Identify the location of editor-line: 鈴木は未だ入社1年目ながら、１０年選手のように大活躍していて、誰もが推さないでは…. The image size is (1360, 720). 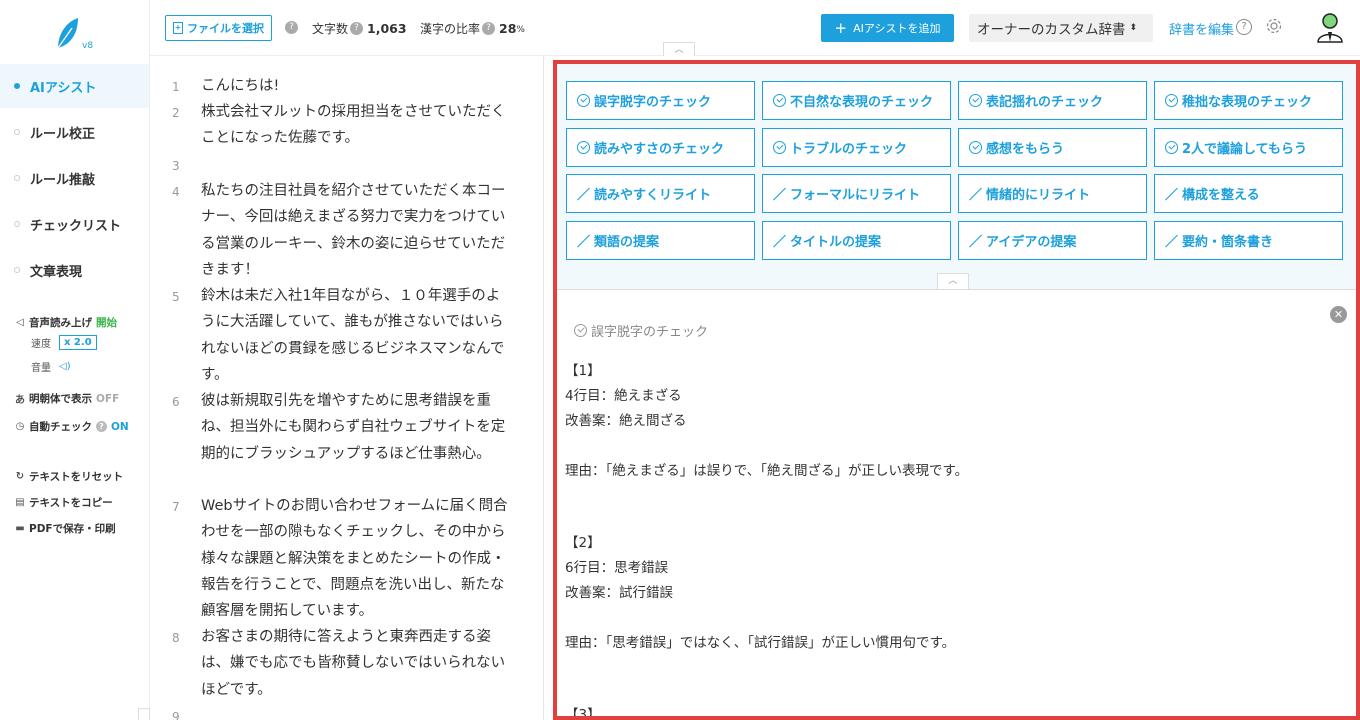
(356, 335).